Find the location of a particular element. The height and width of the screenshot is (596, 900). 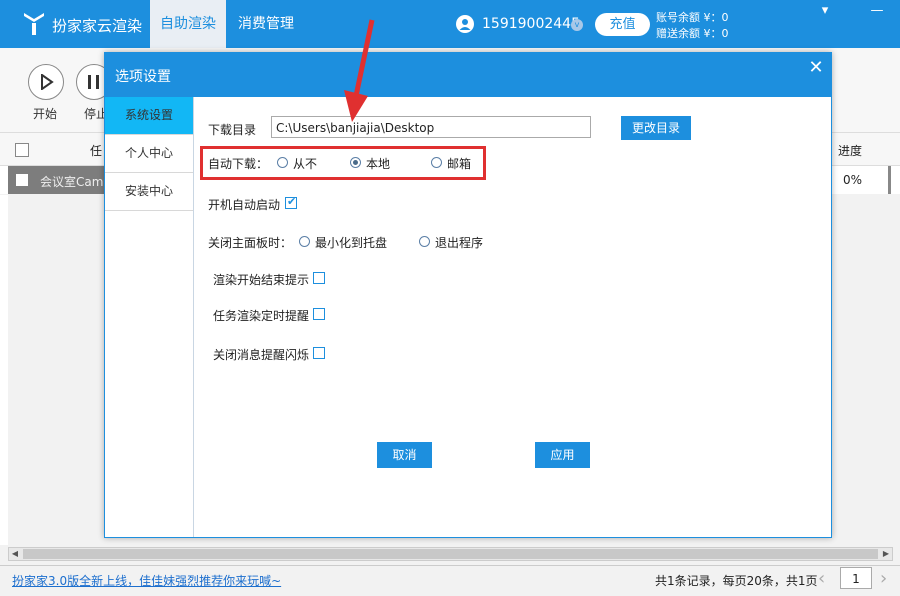

start-label: 开始 is located at coordinates (45, 114).